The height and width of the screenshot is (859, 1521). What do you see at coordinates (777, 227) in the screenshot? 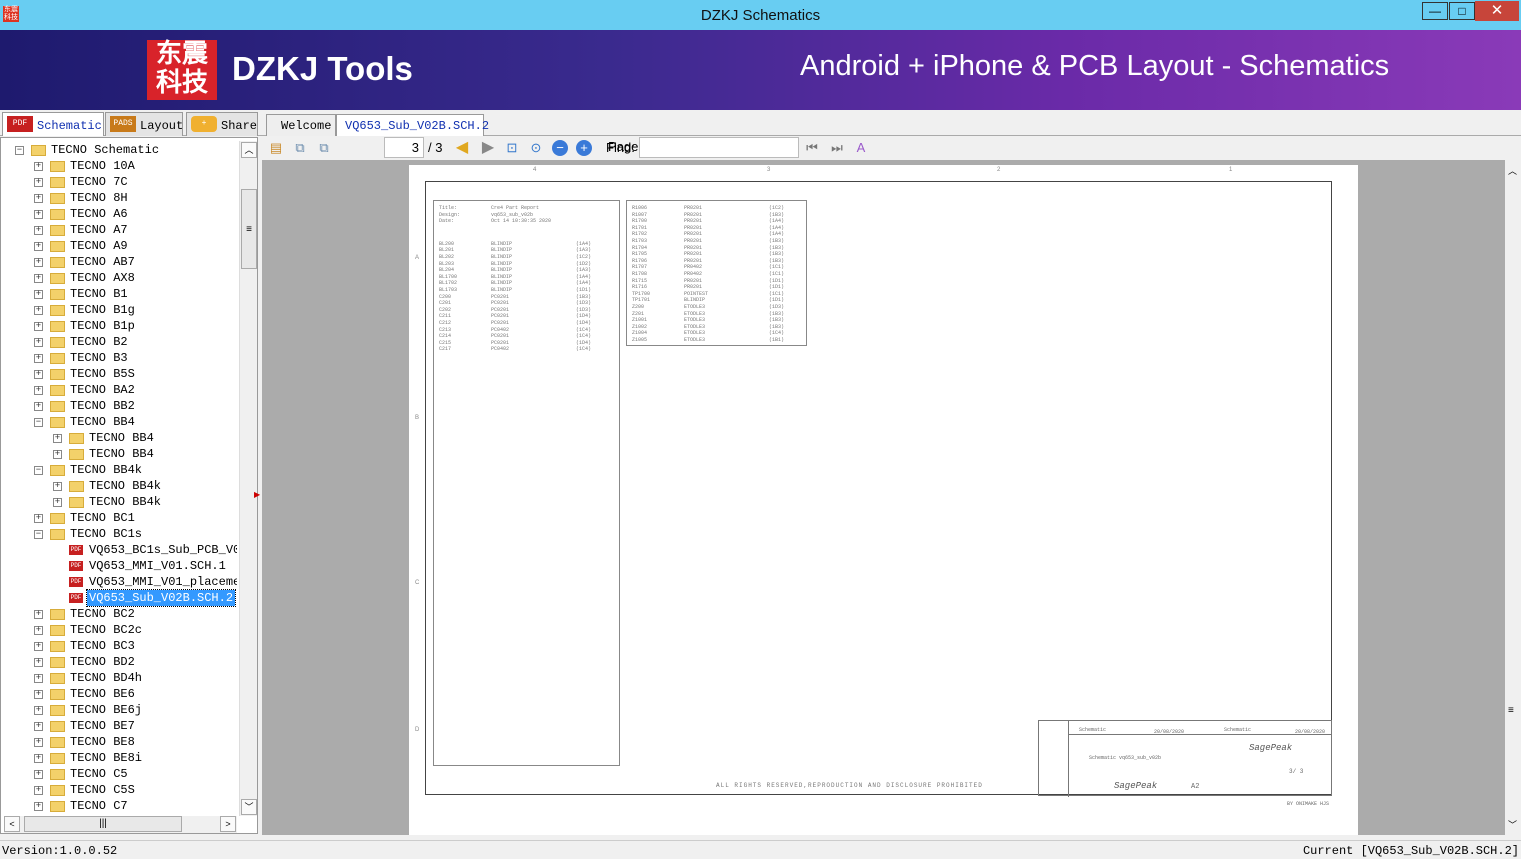
I see `grid-ref: (1A4)` at bounding box center [777, 227].